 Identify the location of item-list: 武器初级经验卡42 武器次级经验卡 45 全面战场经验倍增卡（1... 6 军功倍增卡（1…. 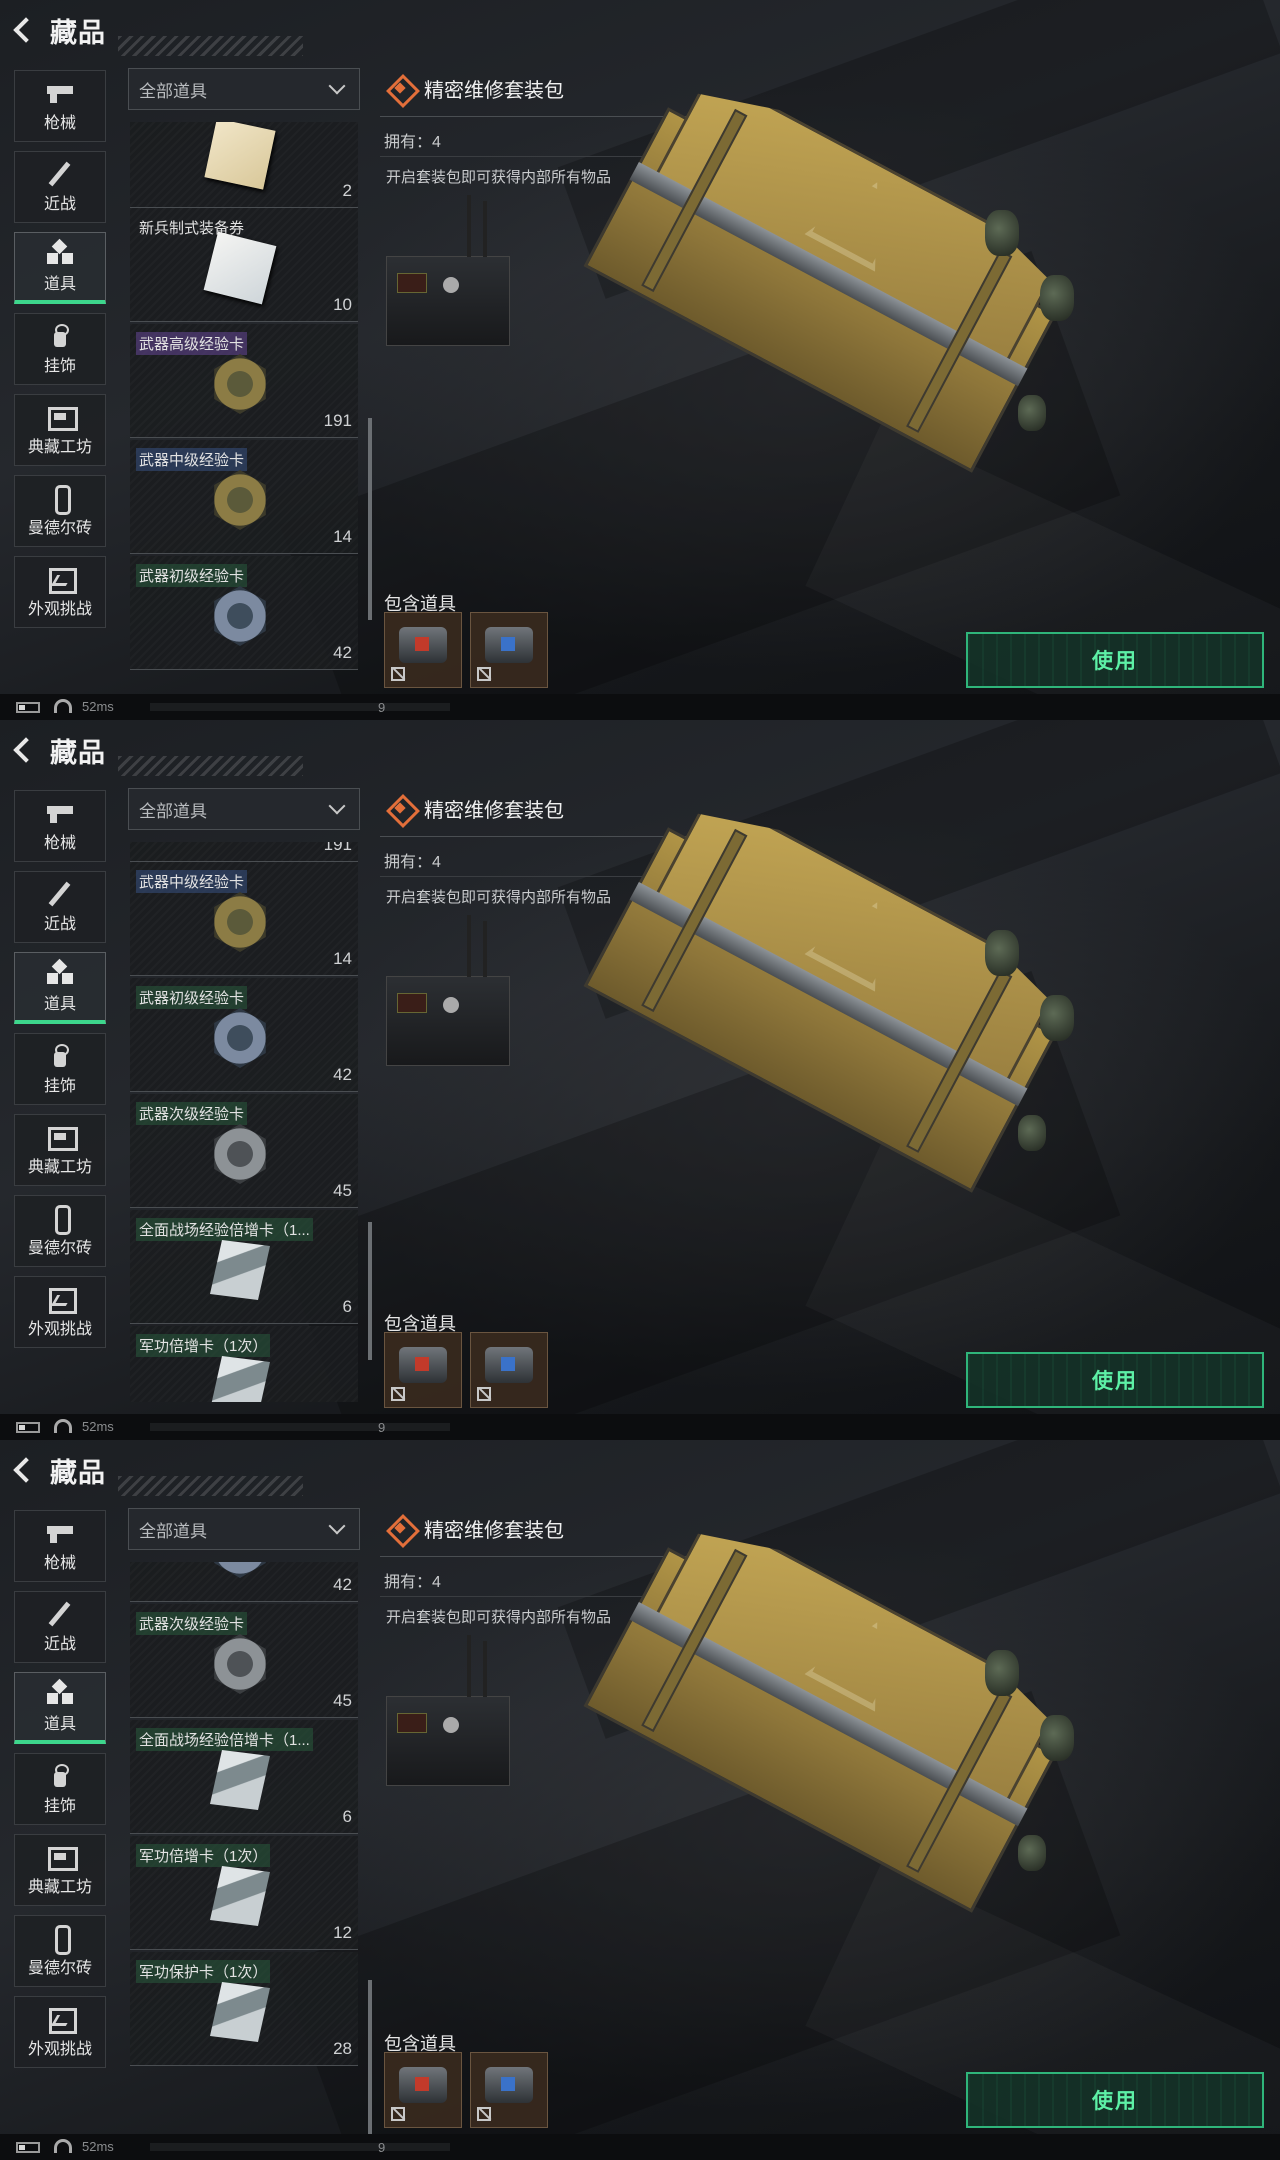
(244, 1842).